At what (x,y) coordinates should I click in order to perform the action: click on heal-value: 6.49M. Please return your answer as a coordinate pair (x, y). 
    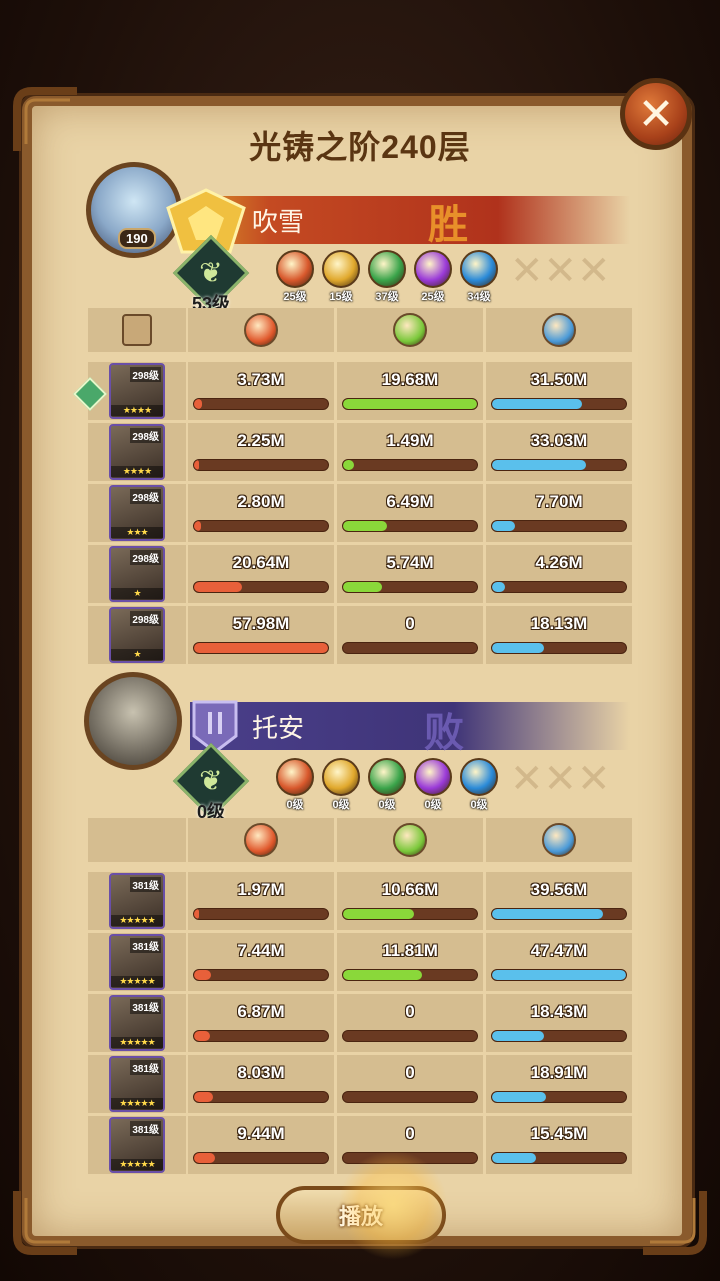
    Looking at the image, I should click on (410, 501).